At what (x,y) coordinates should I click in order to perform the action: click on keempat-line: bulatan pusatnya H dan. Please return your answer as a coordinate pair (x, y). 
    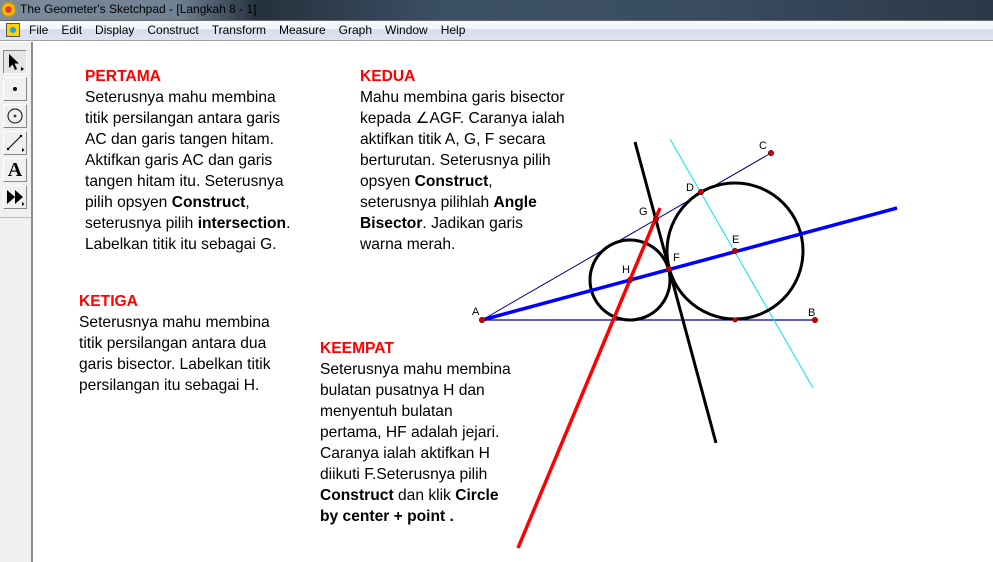
    Looking at the image, I should click on (402, 390).